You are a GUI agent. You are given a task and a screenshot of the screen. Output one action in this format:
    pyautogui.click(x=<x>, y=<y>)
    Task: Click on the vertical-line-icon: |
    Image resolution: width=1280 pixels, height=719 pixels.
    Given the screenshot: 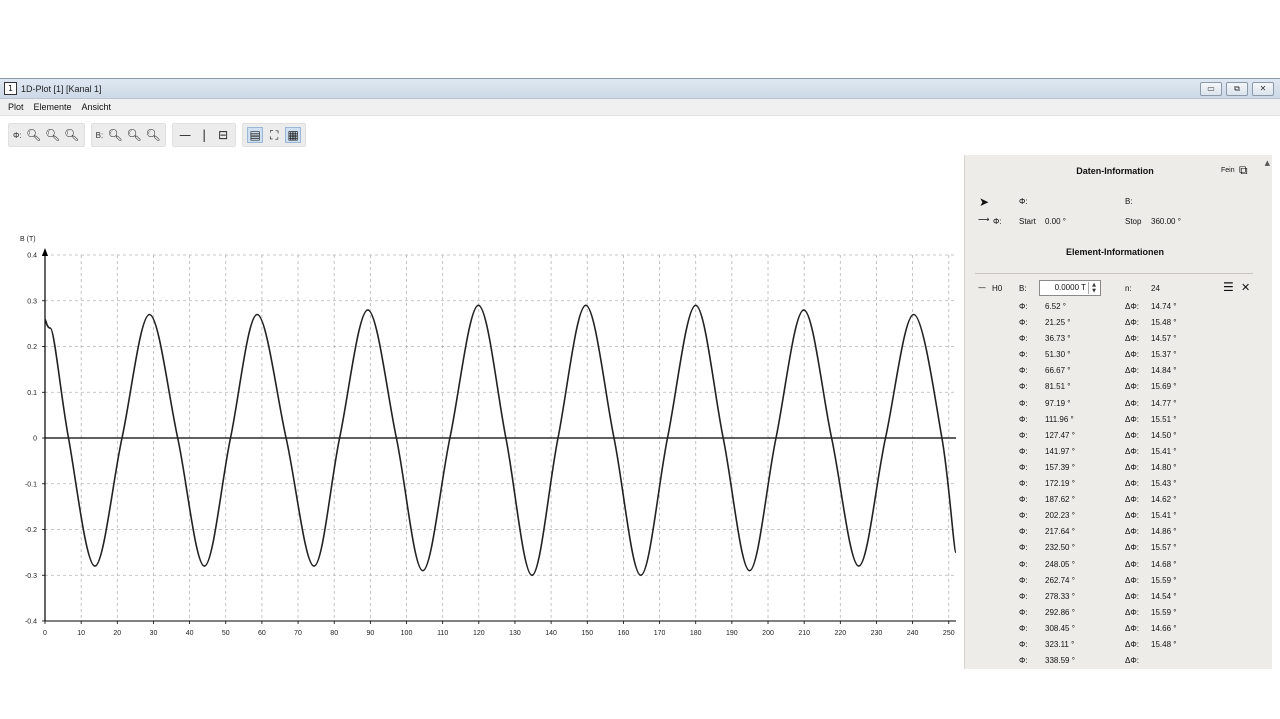 What is the action you would take?
    pyautogui.click(x=204, y=135)
    